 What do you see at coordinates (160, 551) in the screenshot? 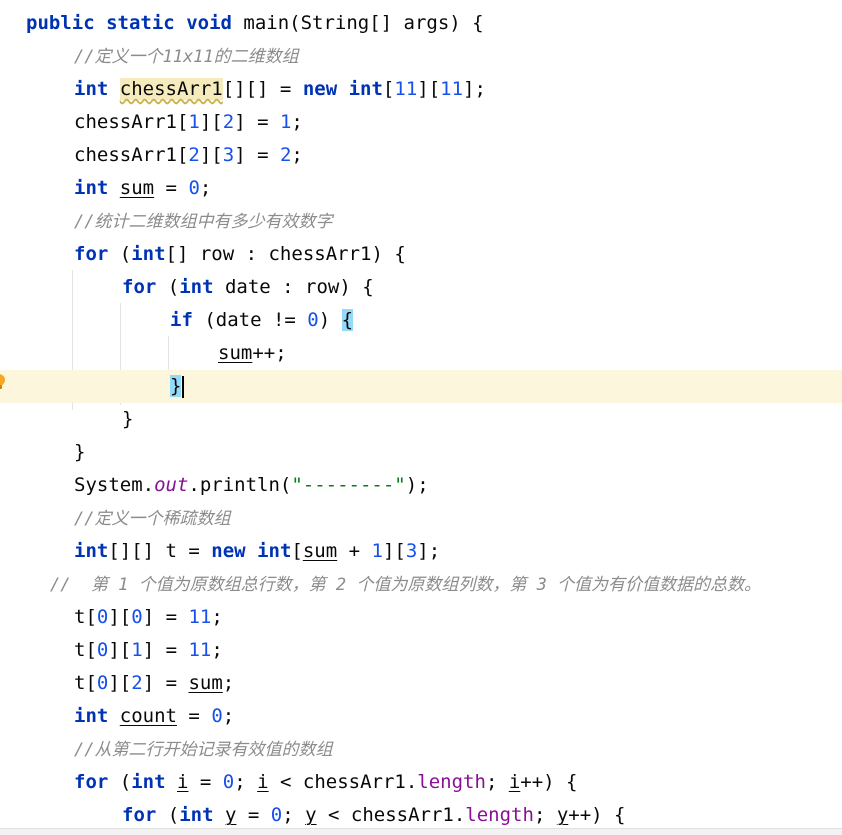
I see `code-token: [][] t =` at bounding box center [160, 551].